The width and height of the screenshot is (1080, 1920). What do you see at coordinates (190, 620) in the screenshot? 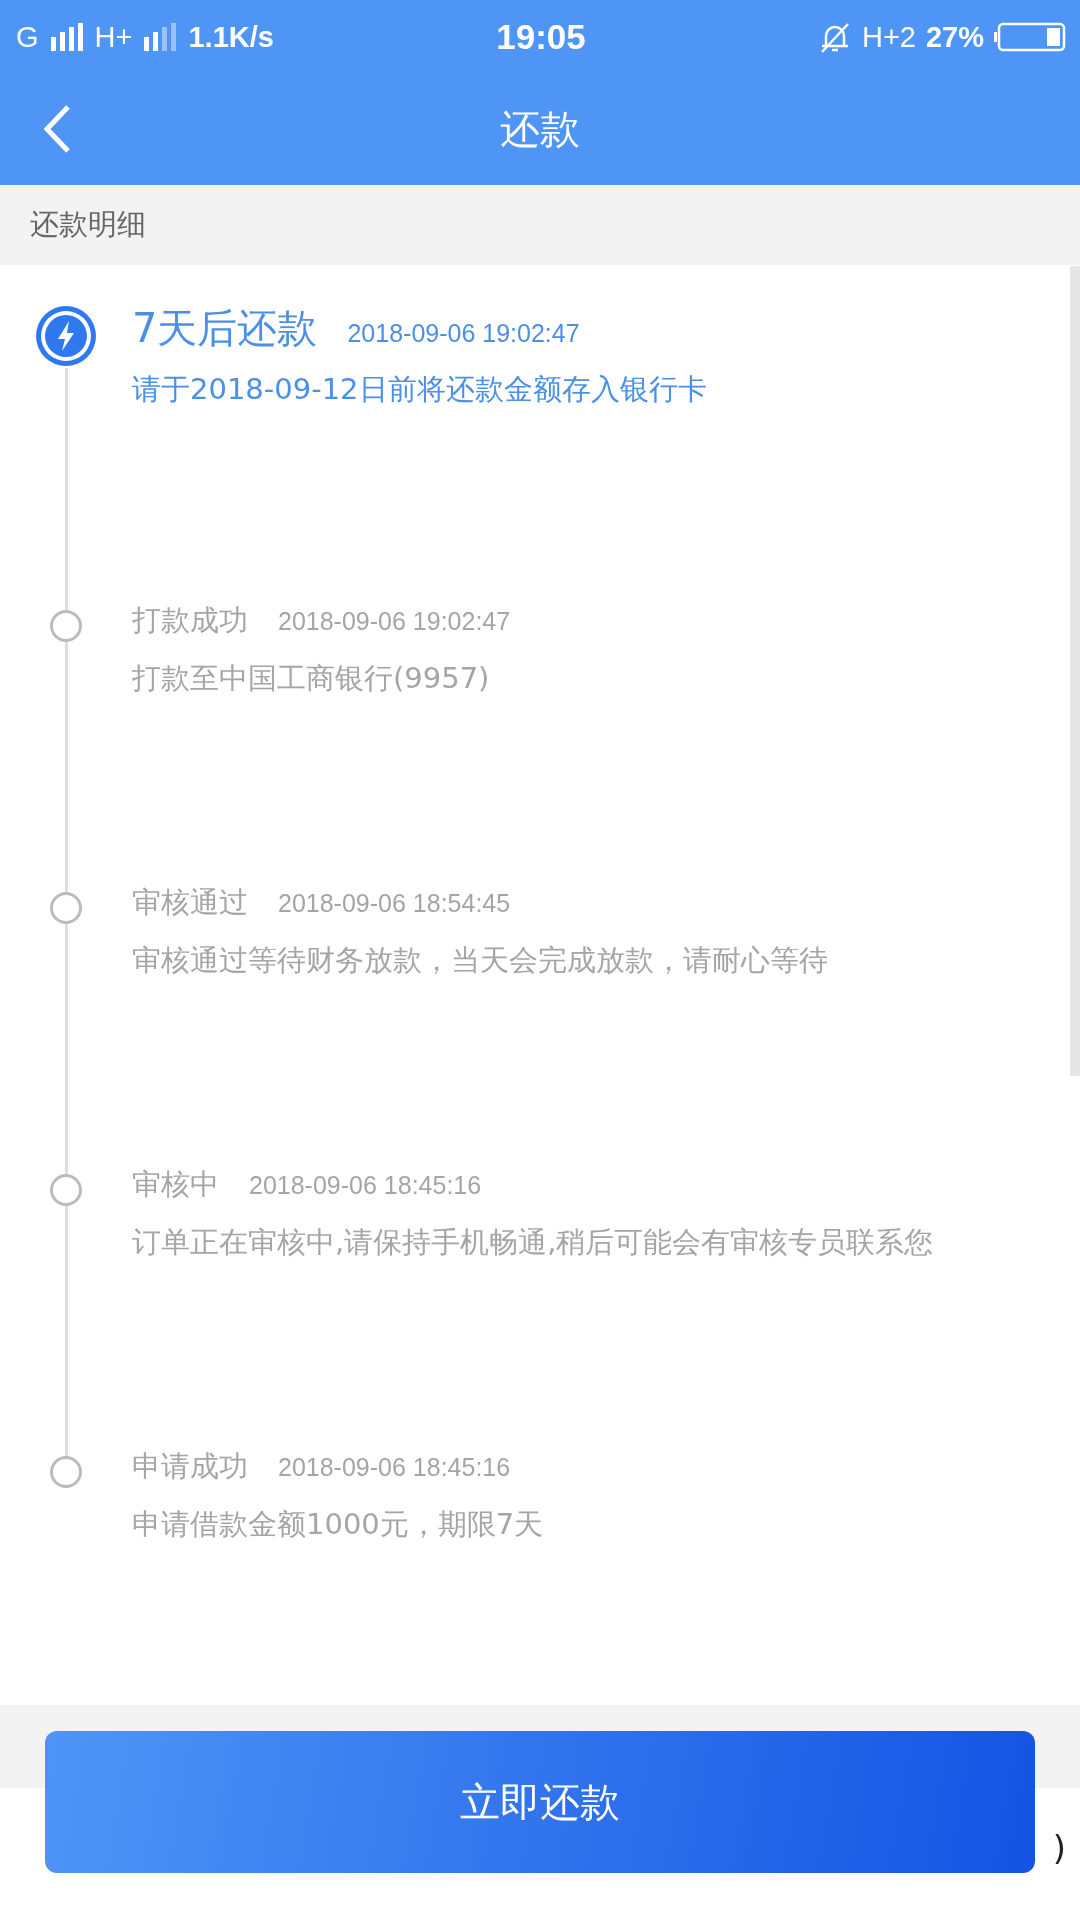
I see `status-title: 打款成功` at bounding box center [190, 620].